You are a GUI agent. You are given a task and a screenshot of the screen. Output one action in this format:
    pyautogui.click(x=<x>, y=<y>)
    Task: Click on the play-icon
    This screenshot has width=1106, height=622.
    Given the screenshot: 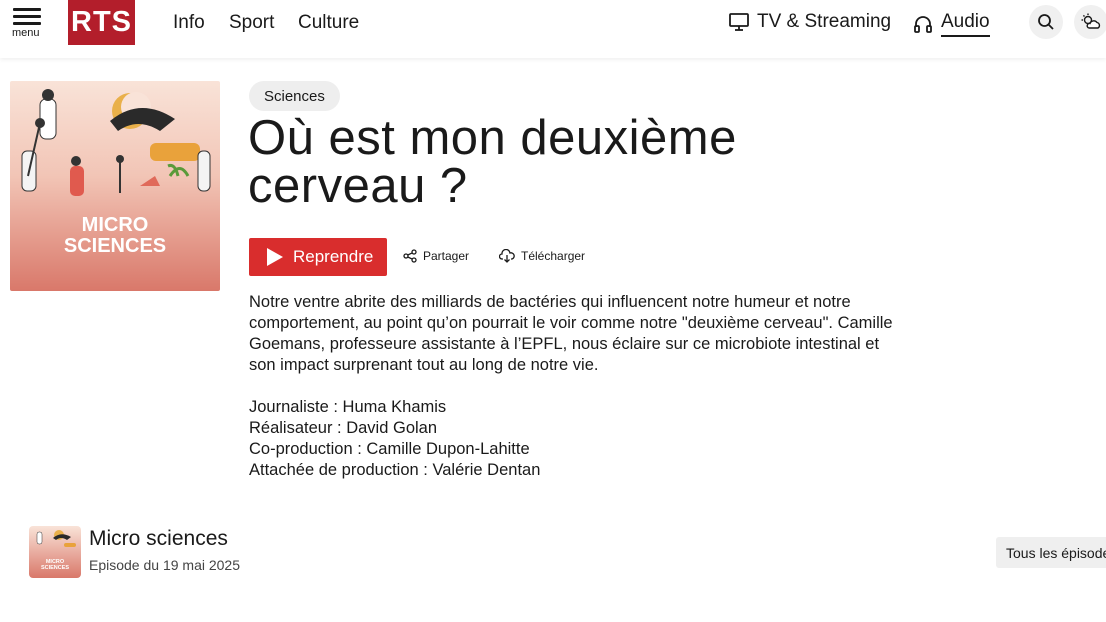 What is the action you would take?
    pyautogui.click(x=275, y=257)
    